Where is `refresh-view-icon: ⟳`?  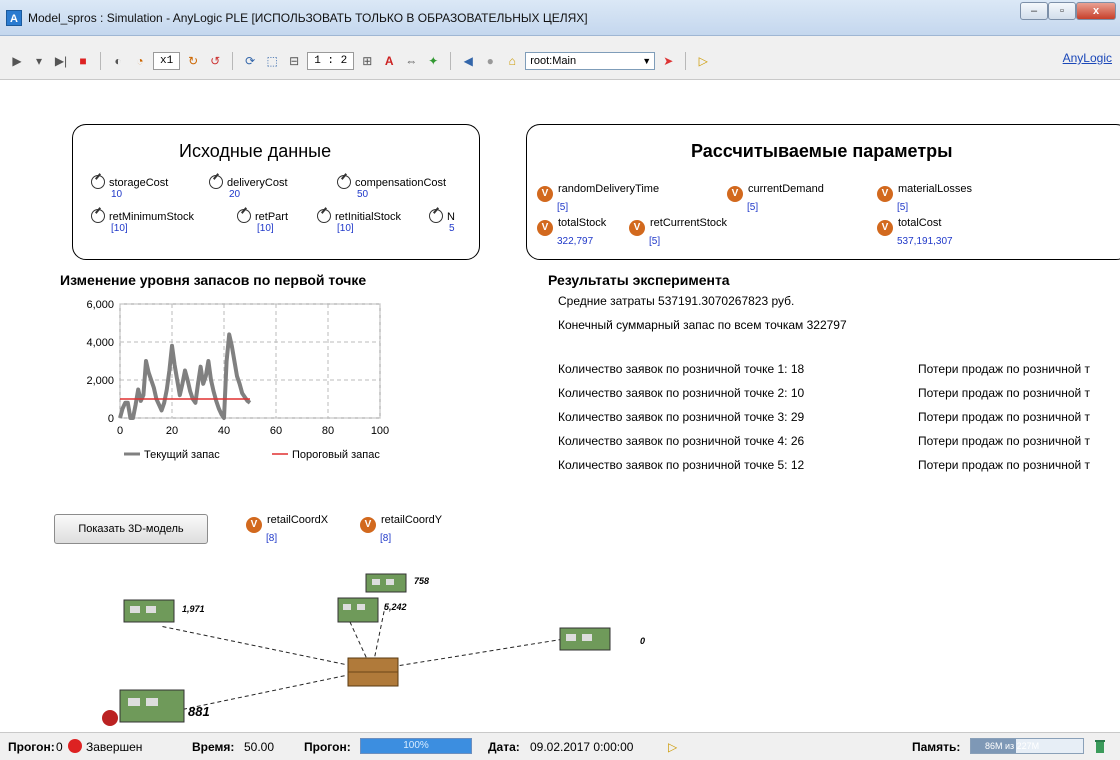
refresh-view-icon: ⟳ is located at coordinates (250, 61).